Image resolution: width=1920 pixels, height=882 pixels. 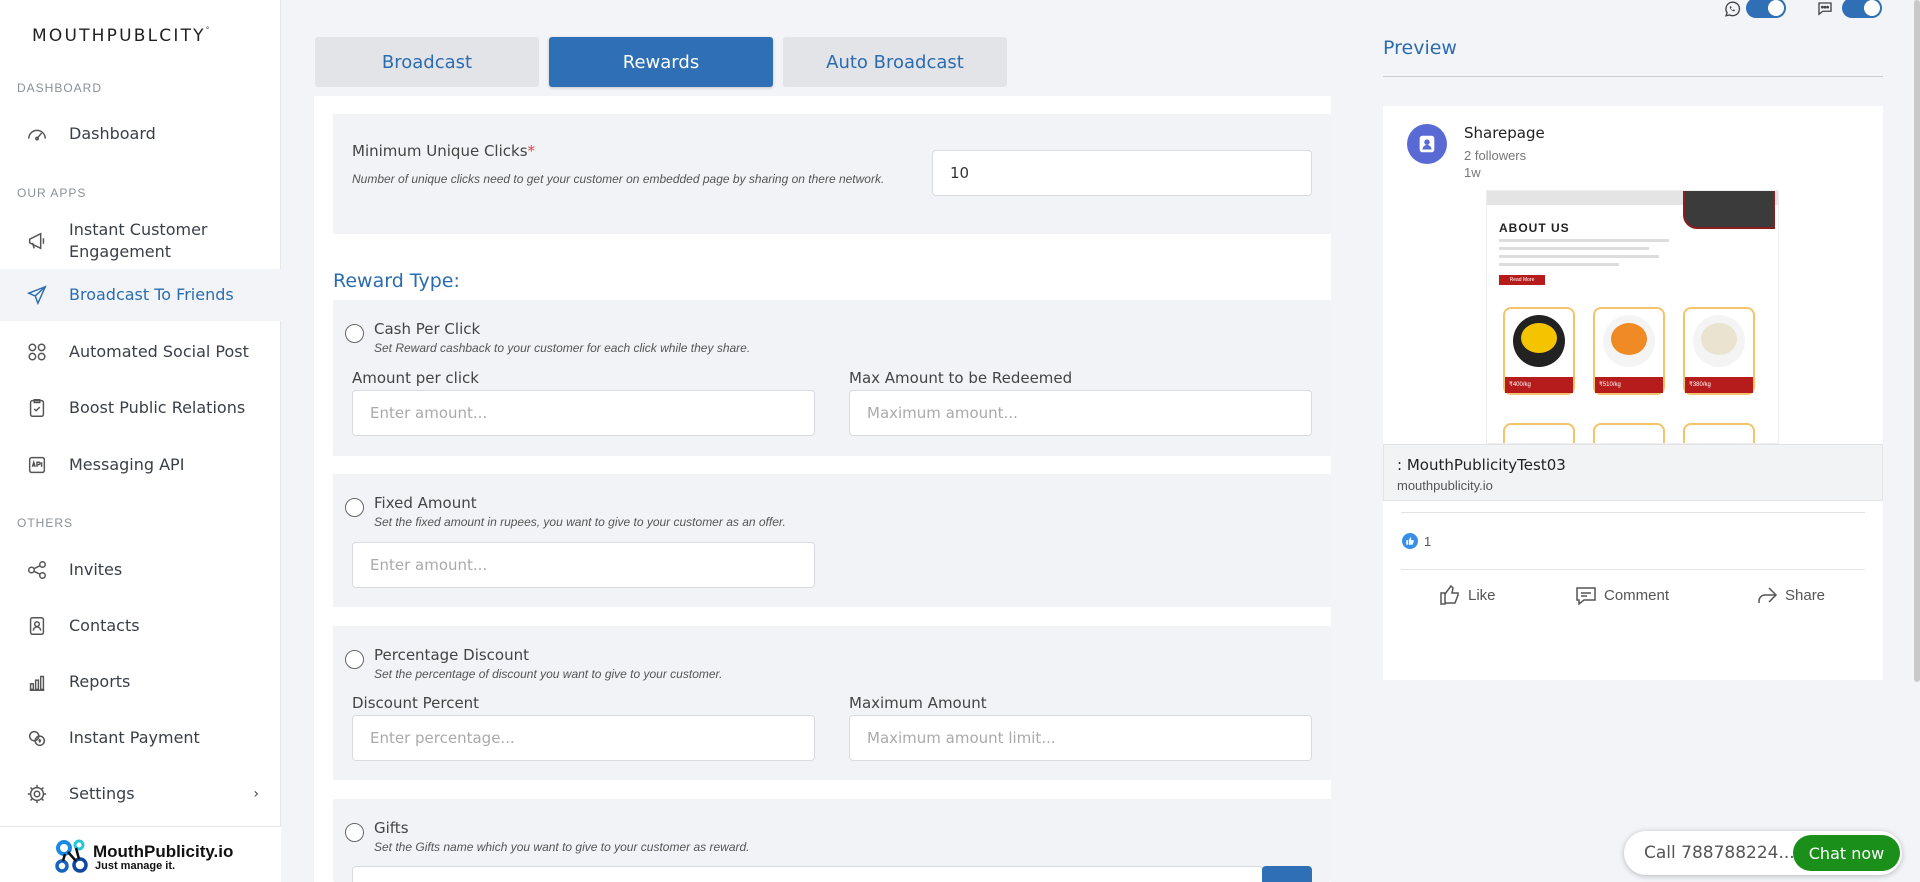 What do you see at coordinates (1472, 172) in the screenshot?
I see `post-age: 1w` at bounding box center [1472, 172].